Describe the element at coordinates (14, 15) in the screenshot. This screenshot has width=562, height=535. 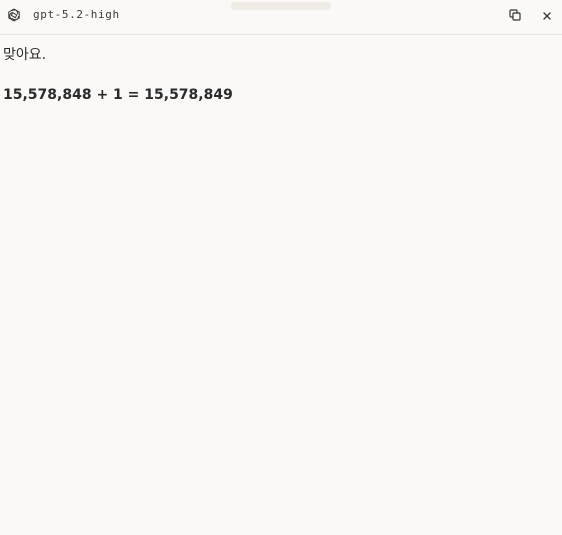
I see `openai-logo-icon` at that location.